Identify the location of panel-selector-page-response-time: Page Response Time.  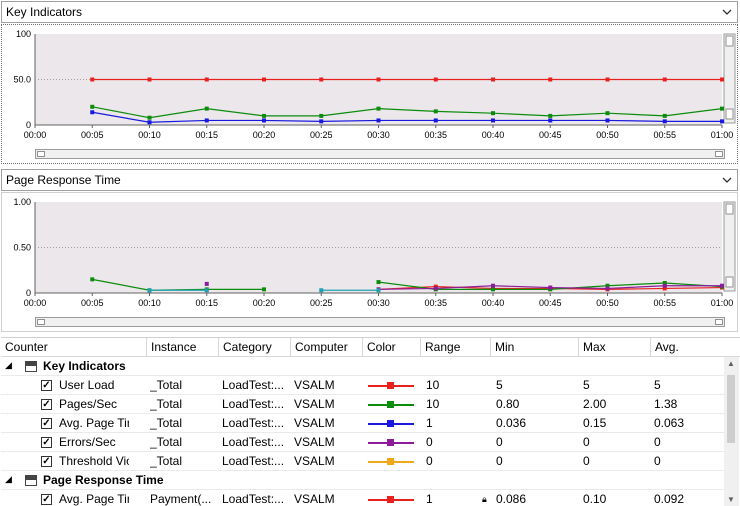
(369, 180).